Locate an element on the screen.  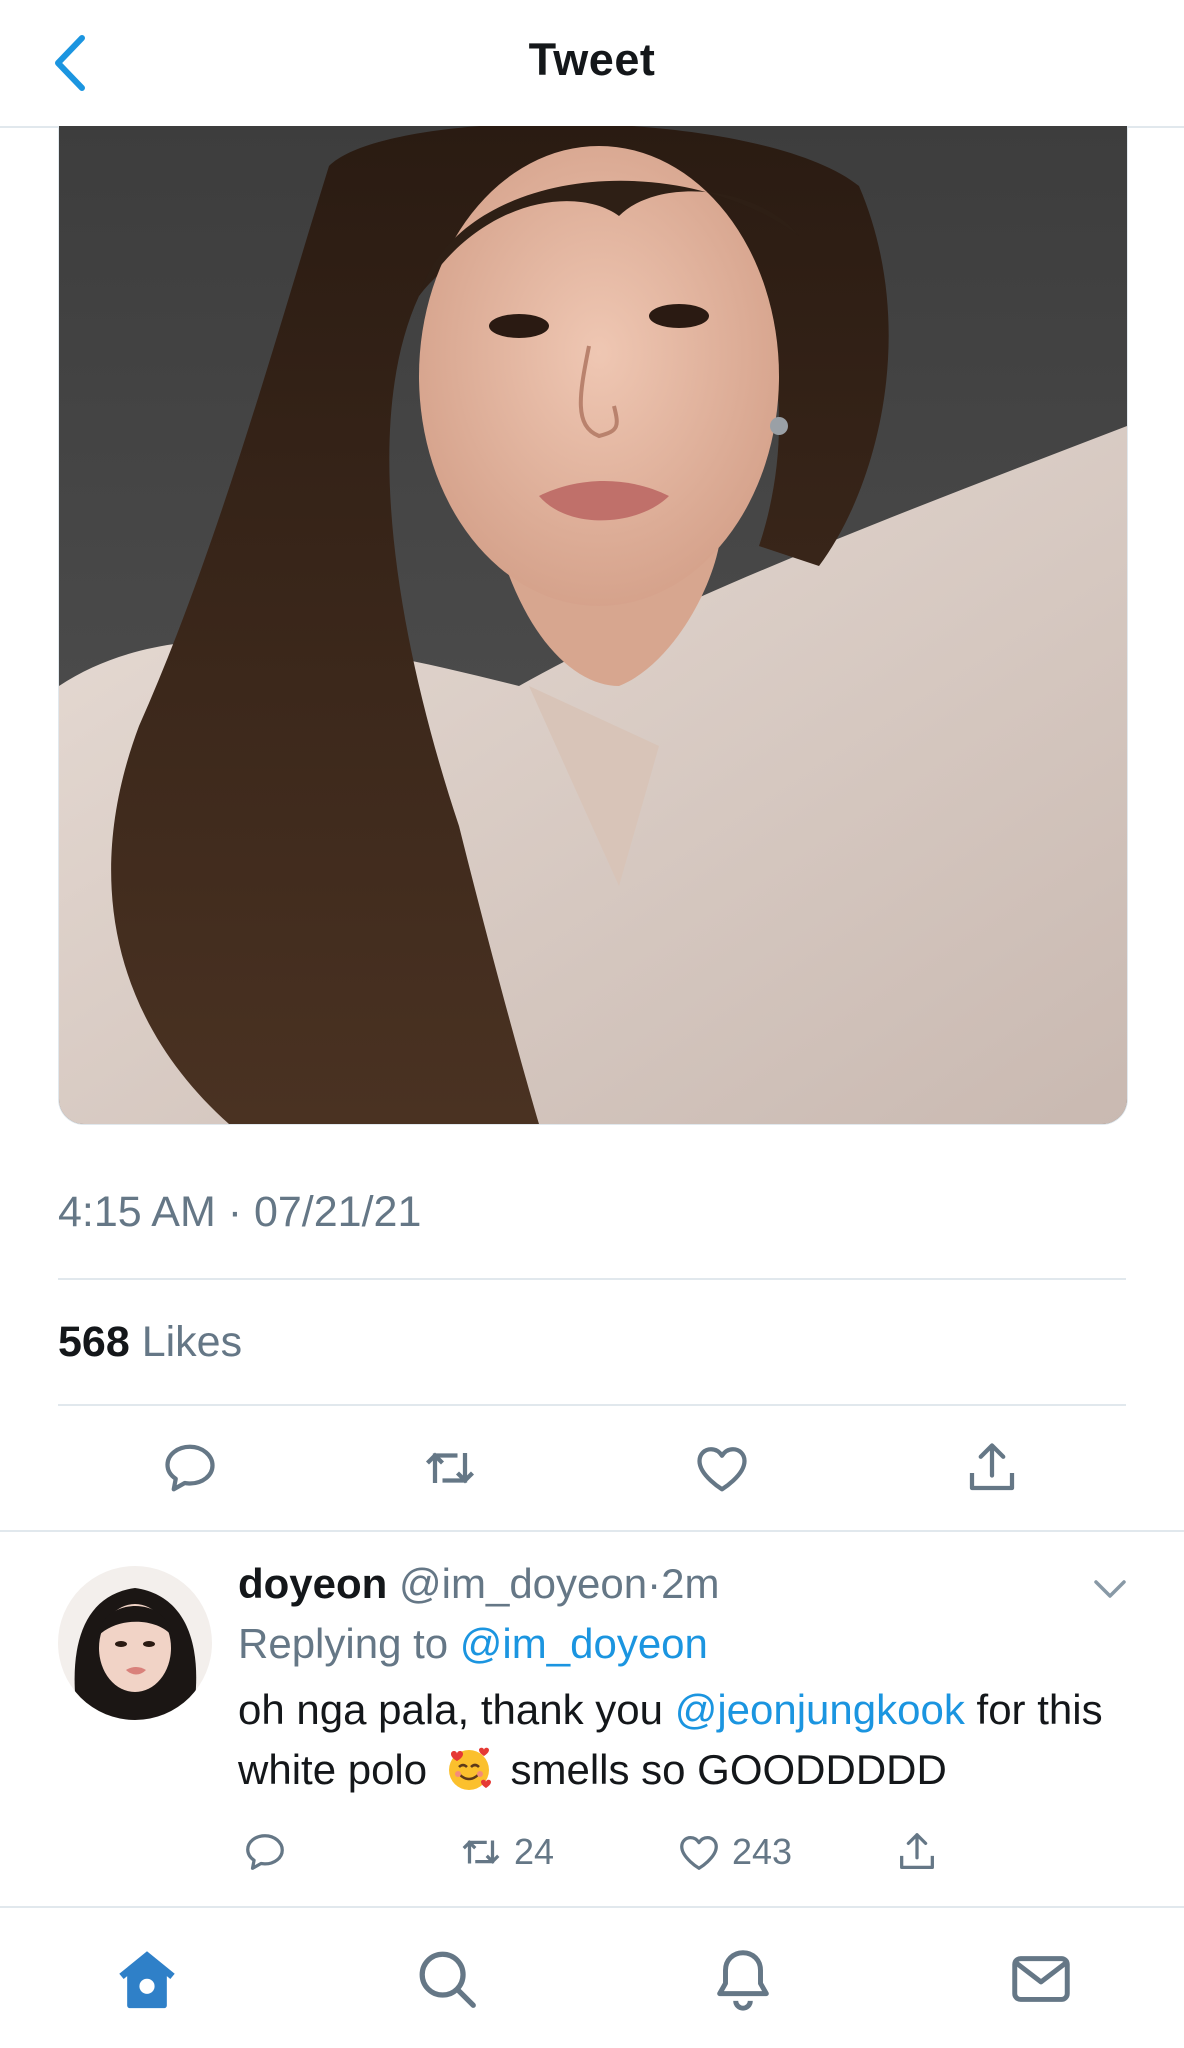
avatar-image is located at coordinates (135, 1643).